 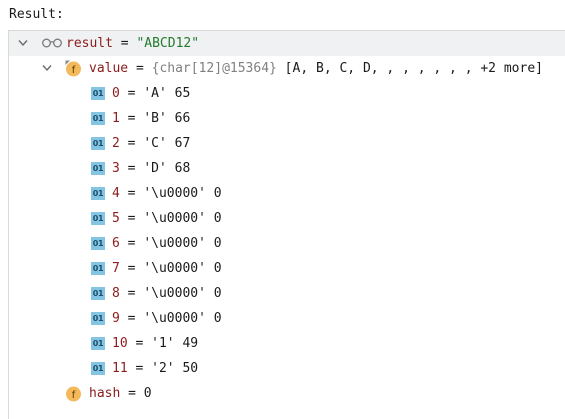 I want to click on element-index: 11, so click(x=120, y=368).